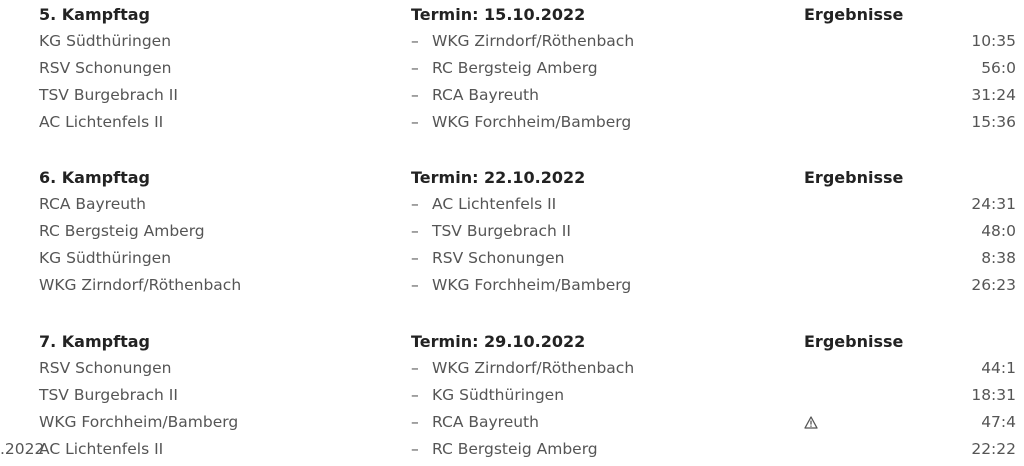  Describe the element at coordinates (993, 41) in the screenshot. I see `match-score: 10:35` at that location.